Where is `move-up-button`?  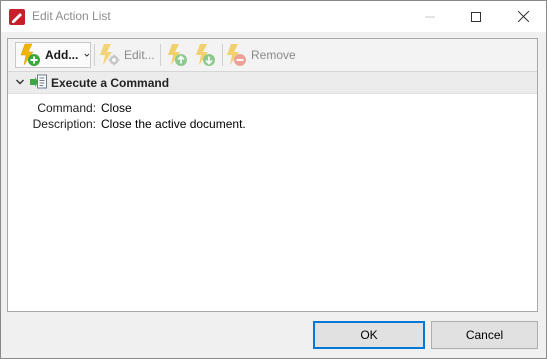 move-up-button is located at coordinates (178, 55).